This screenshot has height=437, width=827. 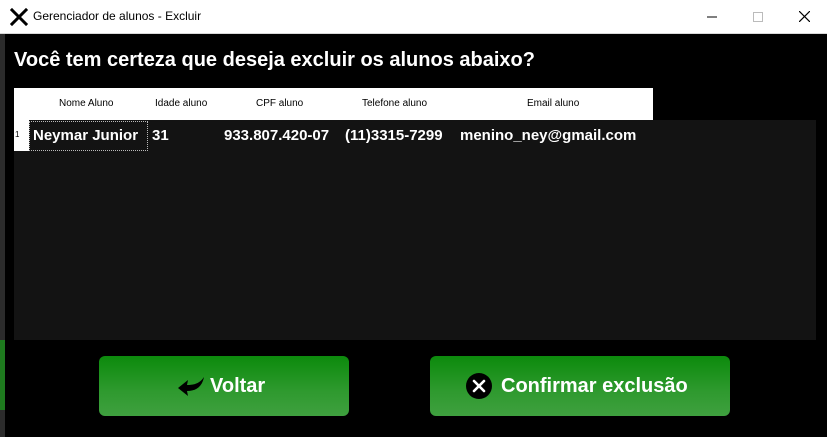 I want to click on maximize-button, so click(x=758, y=16).